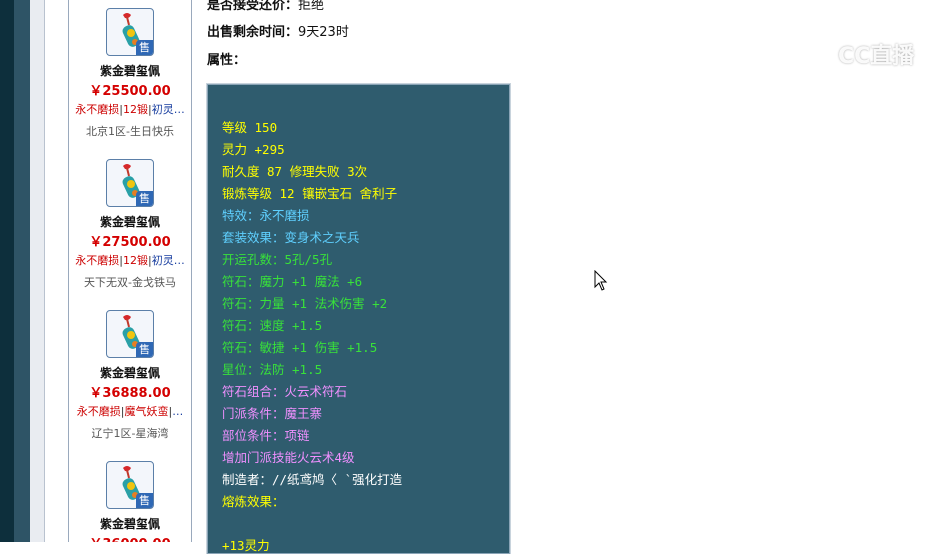  I want to click on attribute-line: 等级 150, so click(250, 127).